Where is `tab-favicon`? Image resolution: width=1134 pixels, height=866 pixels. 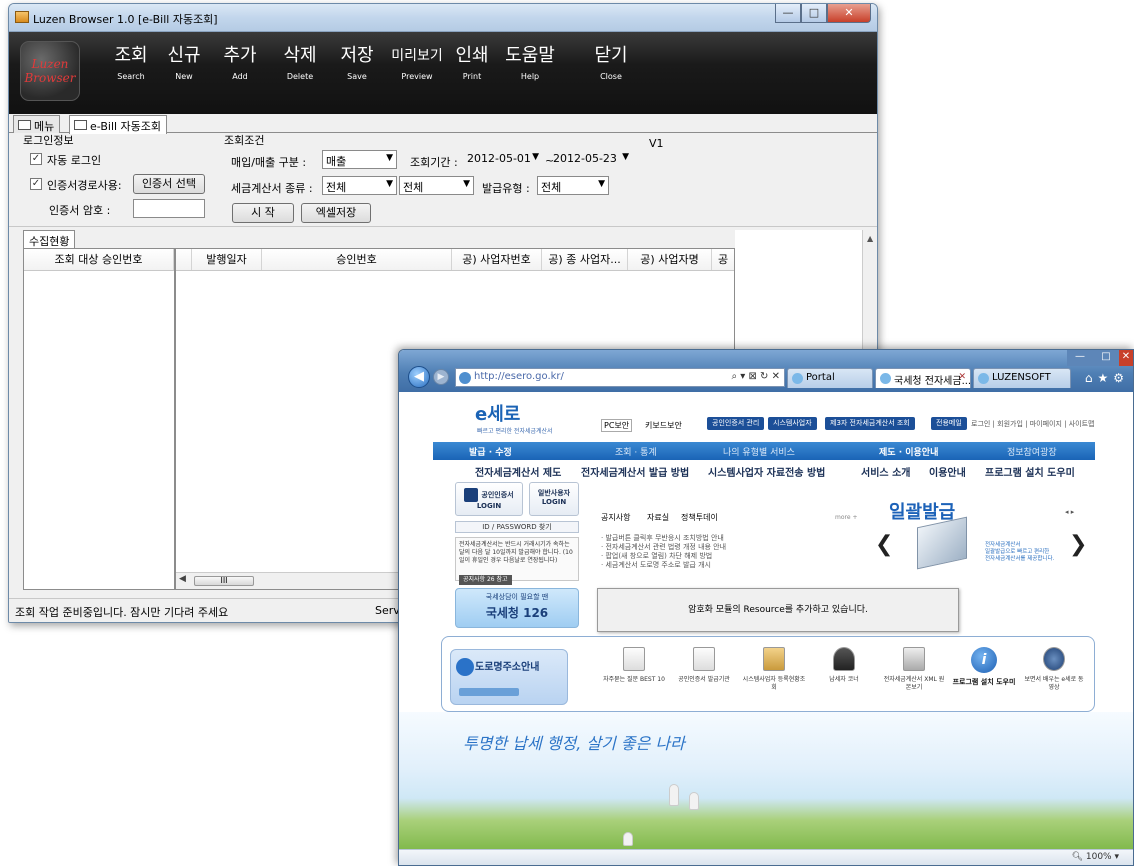
tab-favicon is located at coordinates (797, 378).